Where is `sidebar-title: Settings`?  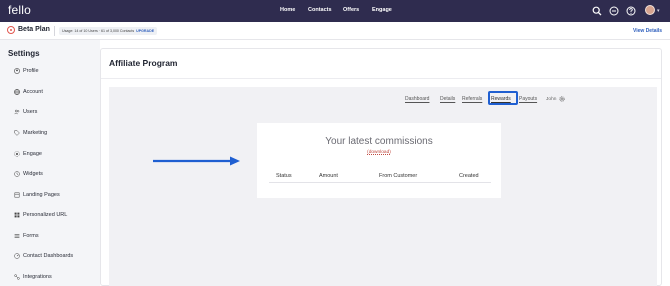 sidebar-title: Settings is located at coordinates (24, 53).